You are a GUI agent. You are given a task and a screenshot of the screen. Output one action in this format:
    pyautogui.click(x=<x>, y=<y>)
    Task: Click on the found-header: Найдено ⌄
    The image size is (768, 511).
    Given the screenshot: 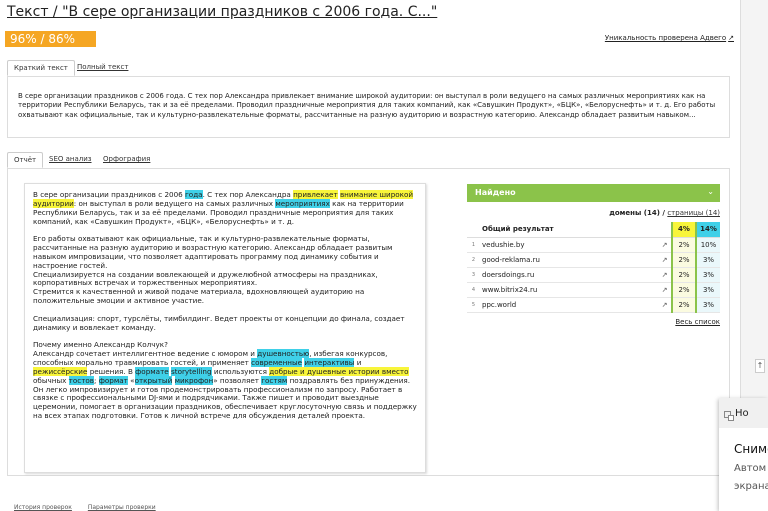 What is the action you would take?
    pyautogui.click(x=593, y=193)
    